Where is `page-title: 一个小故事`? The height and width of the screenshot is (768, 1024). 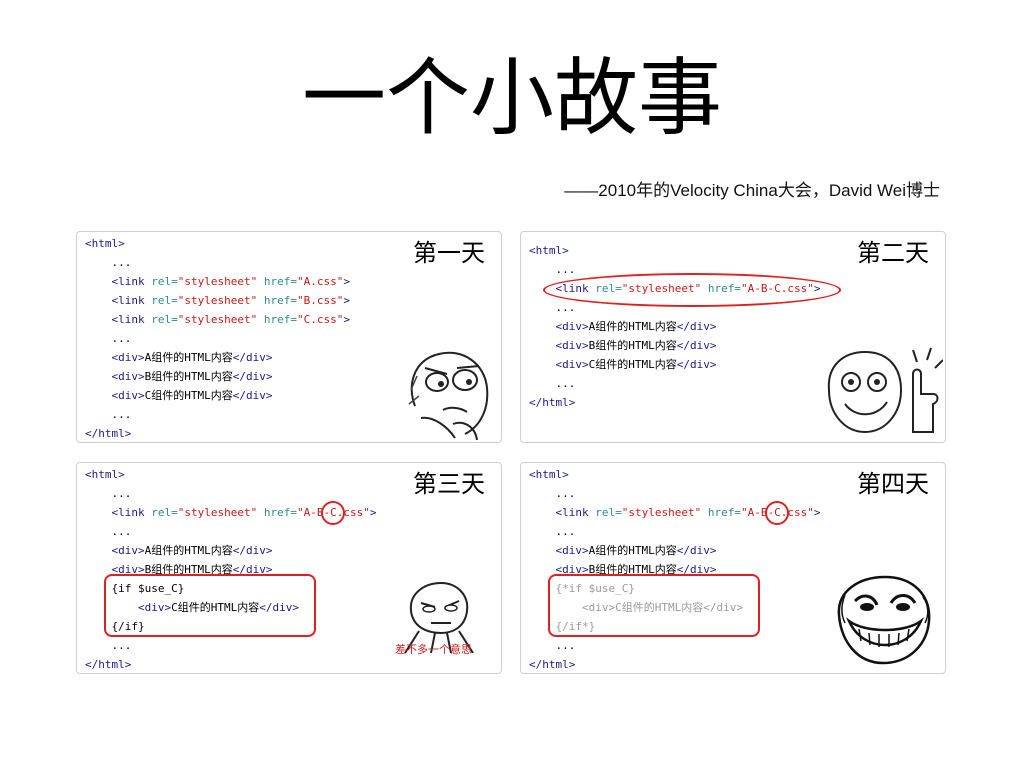 page-title: 一个小故事 is located at coordinates (511, 98).